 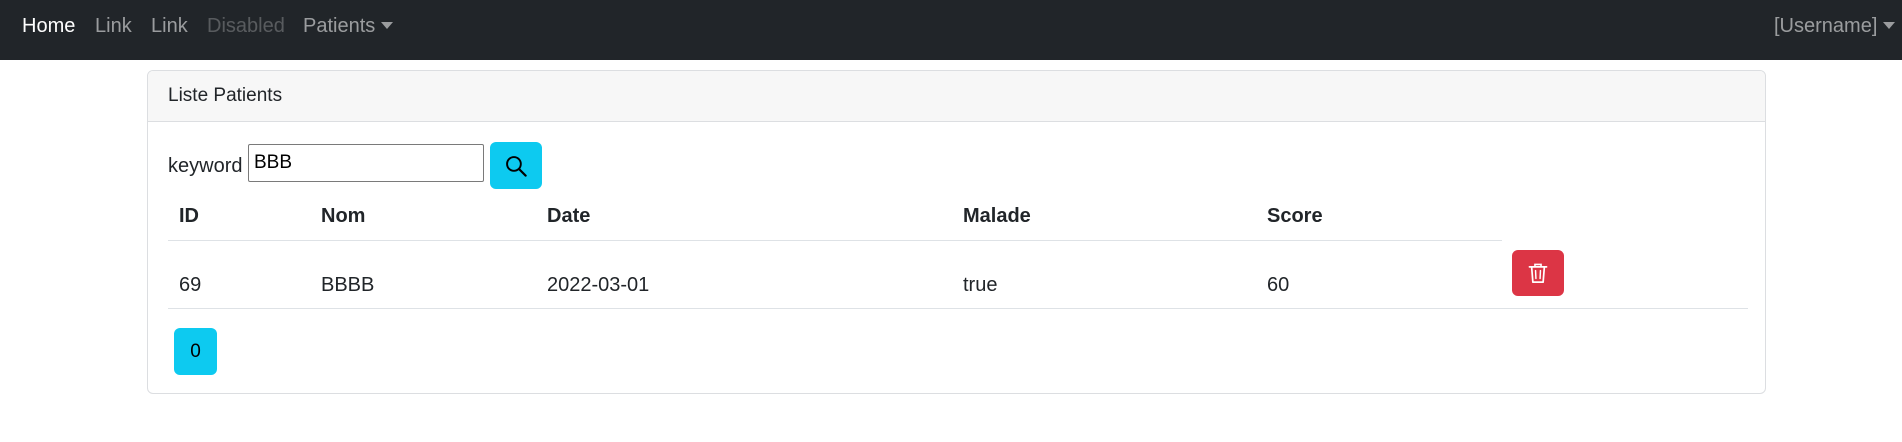 What do you see at coordinates (1278, 285) in the screenshot?
I see `cell-score: 60` at bounding box center [1278, 285].